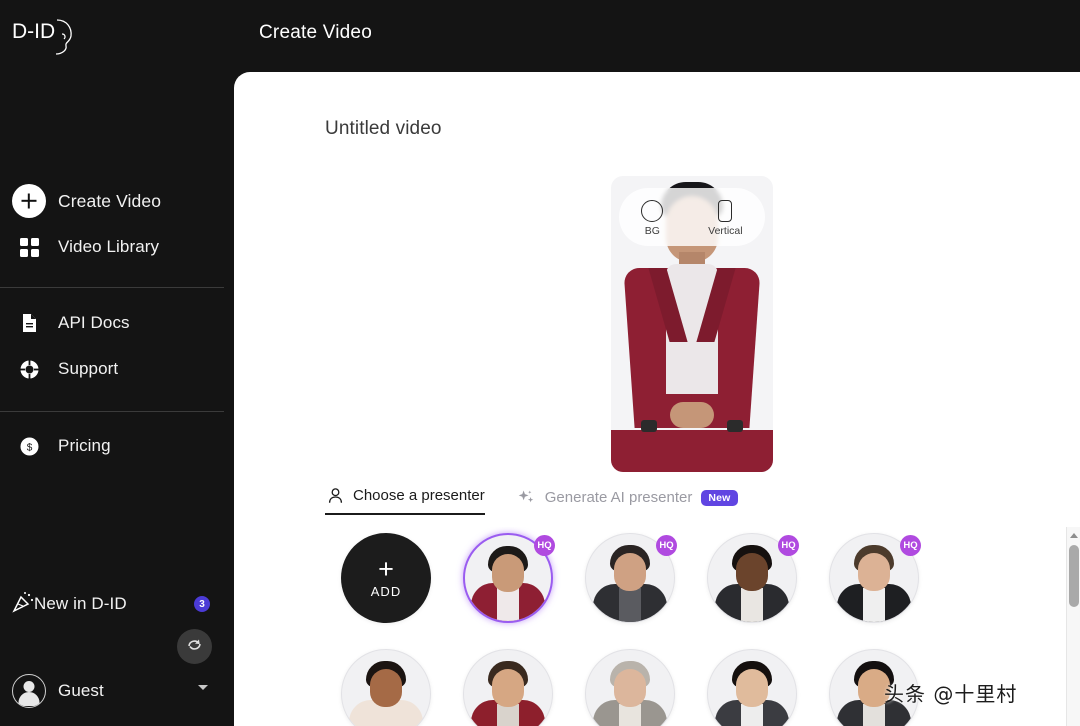 The width and height of the screenshot is (1080, 726). Describe the element at coordinates (88, 368) in the screenshot. I see `sidebar-item-label: Support` at that location.